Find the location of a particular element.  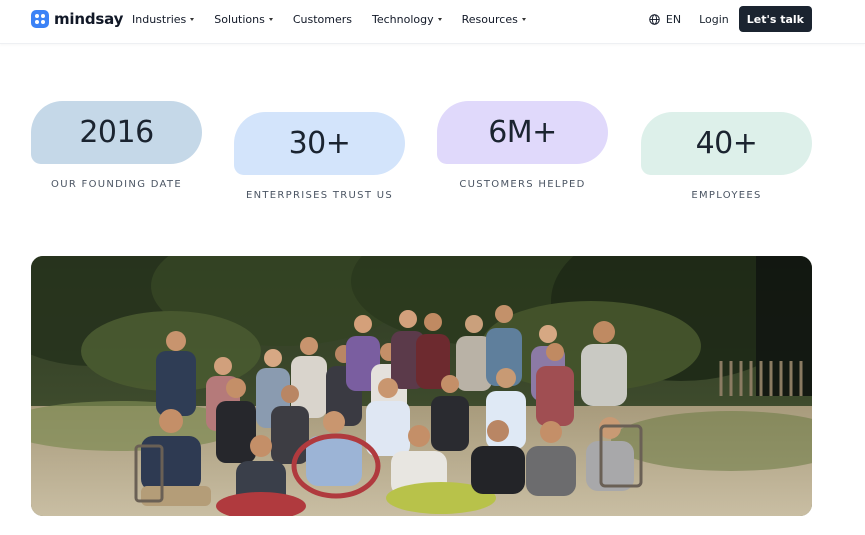

globe-icon is located at coordinates (654, 19).